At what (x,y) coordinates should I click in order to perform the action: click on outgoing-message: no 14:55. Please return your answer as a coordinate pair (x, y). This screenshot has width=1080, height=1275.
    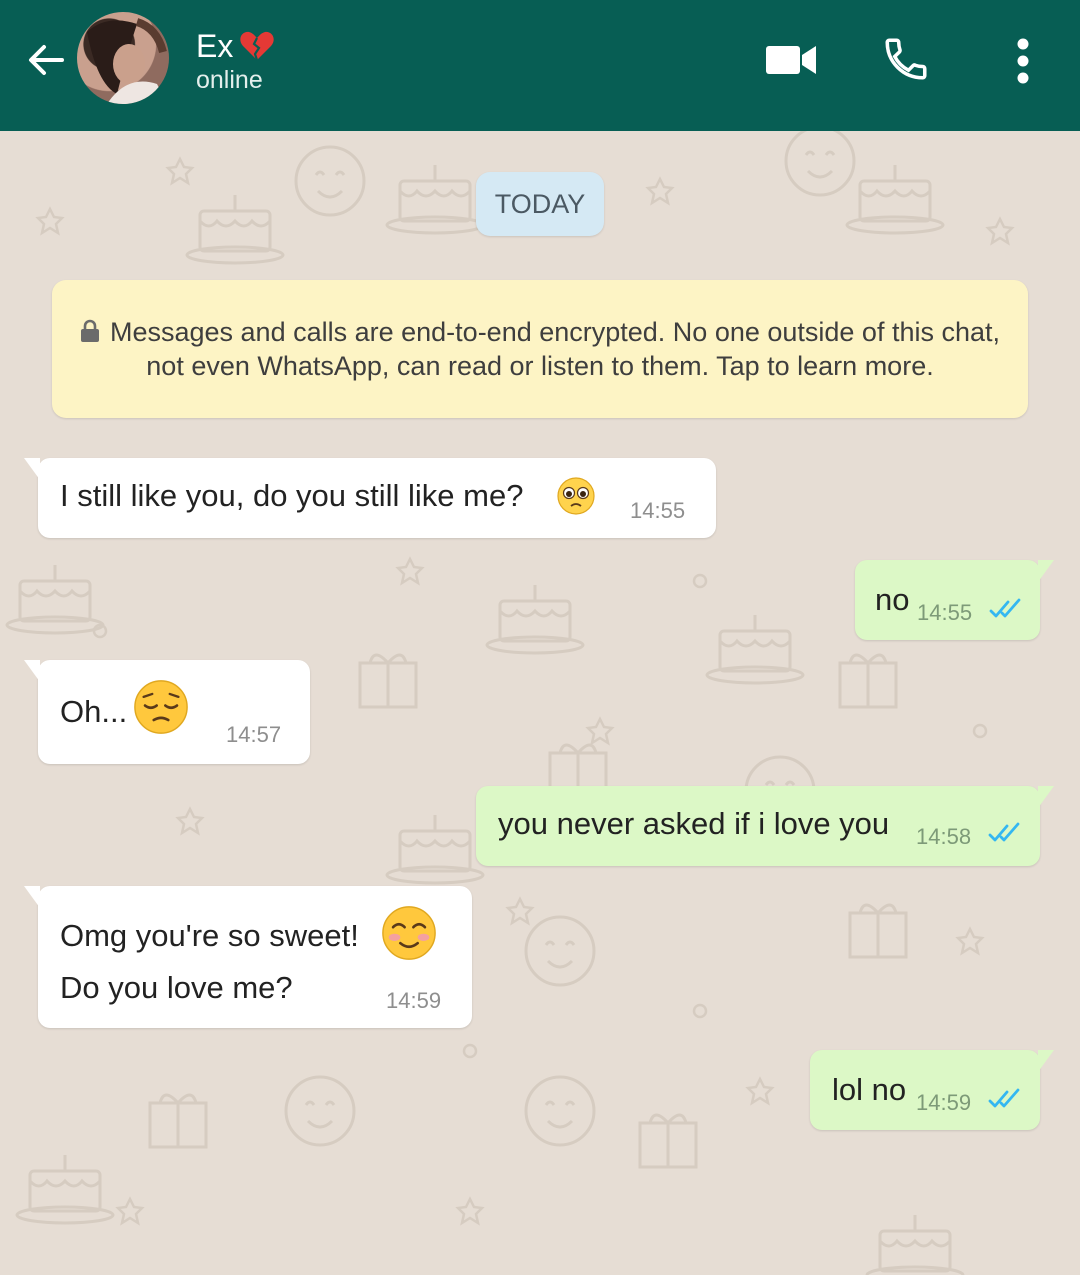
    Looking at the image, I should click on (954, 600).